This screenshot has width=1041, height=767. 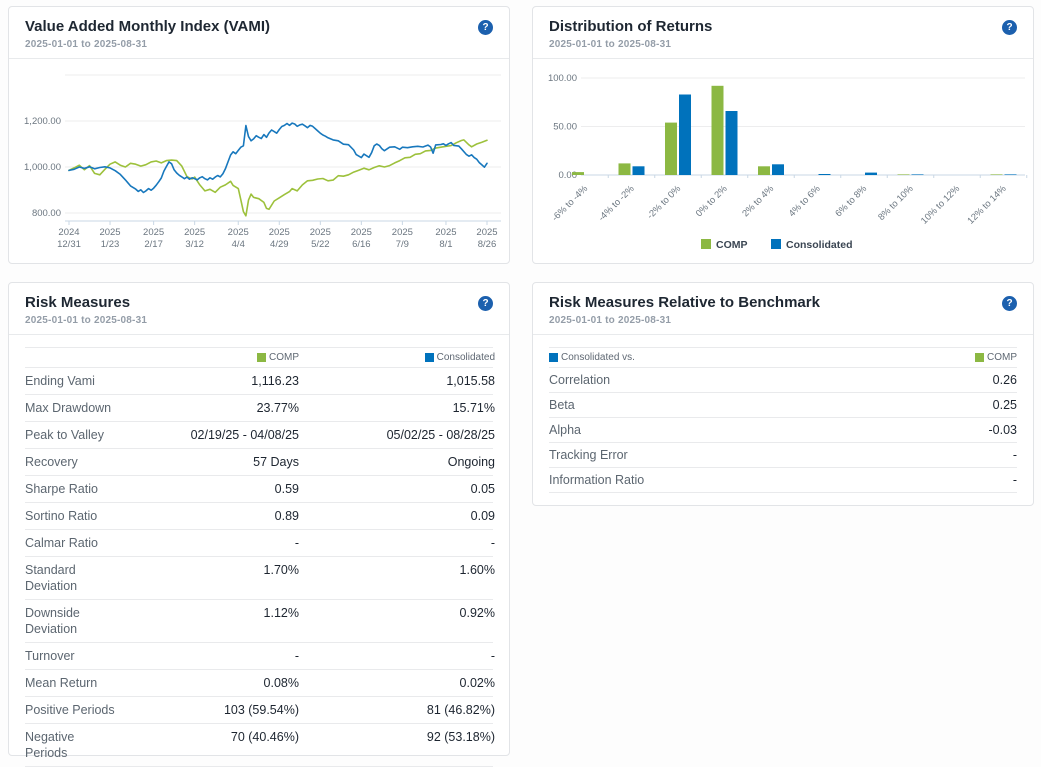 I want to click on x-axis-tick-label: 4/4, so click(x=238, y=244).